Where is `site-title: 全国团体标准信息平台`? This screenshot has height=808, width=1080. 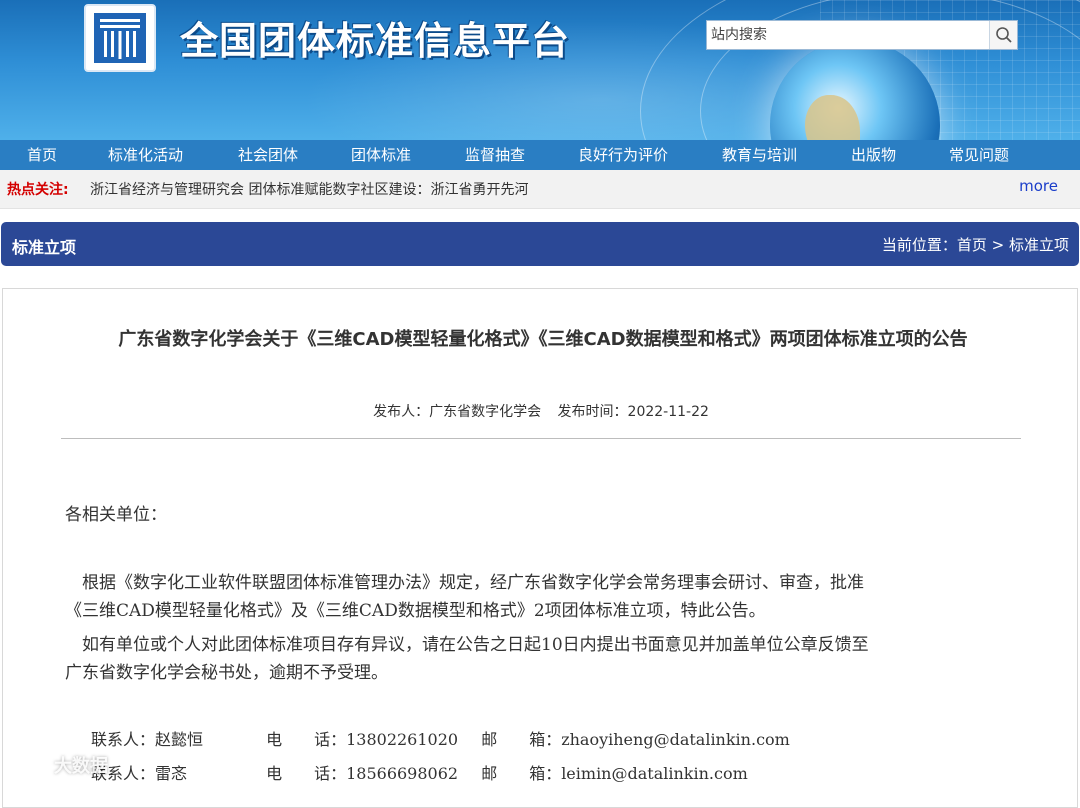 site-title: 全国团体标准信息平台 is located at coordinates (375, 41).